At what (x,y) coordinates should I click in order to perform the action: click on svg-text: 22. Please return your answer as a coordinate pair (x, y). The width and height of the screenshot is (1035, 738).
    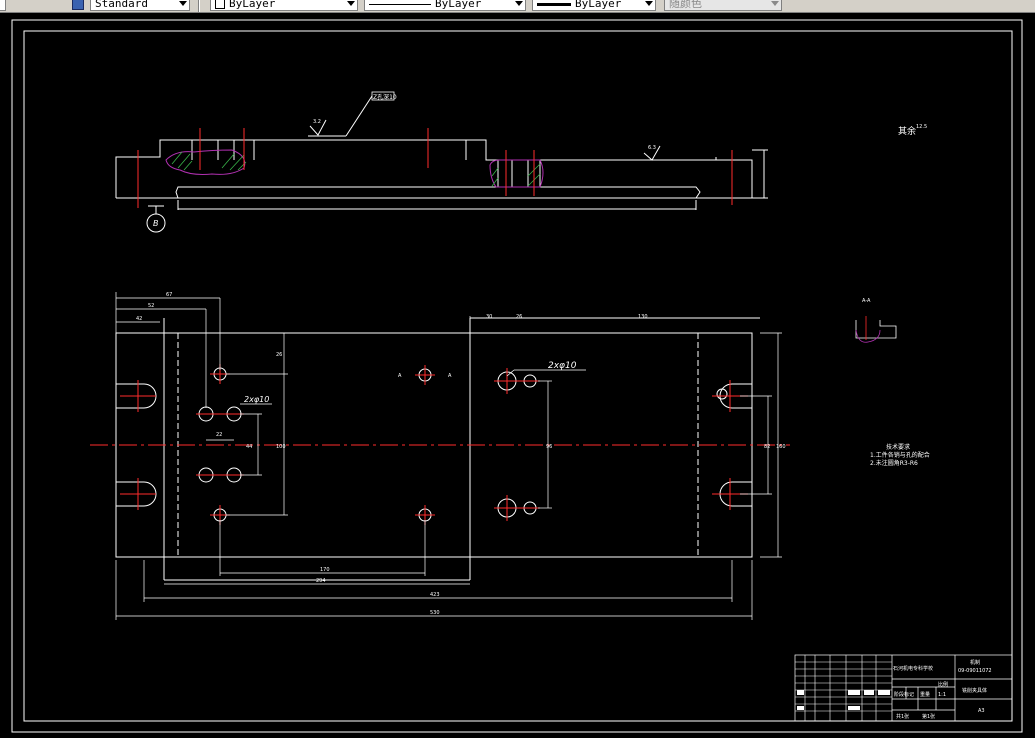
    Looking at the image, I should click on (219, 435).